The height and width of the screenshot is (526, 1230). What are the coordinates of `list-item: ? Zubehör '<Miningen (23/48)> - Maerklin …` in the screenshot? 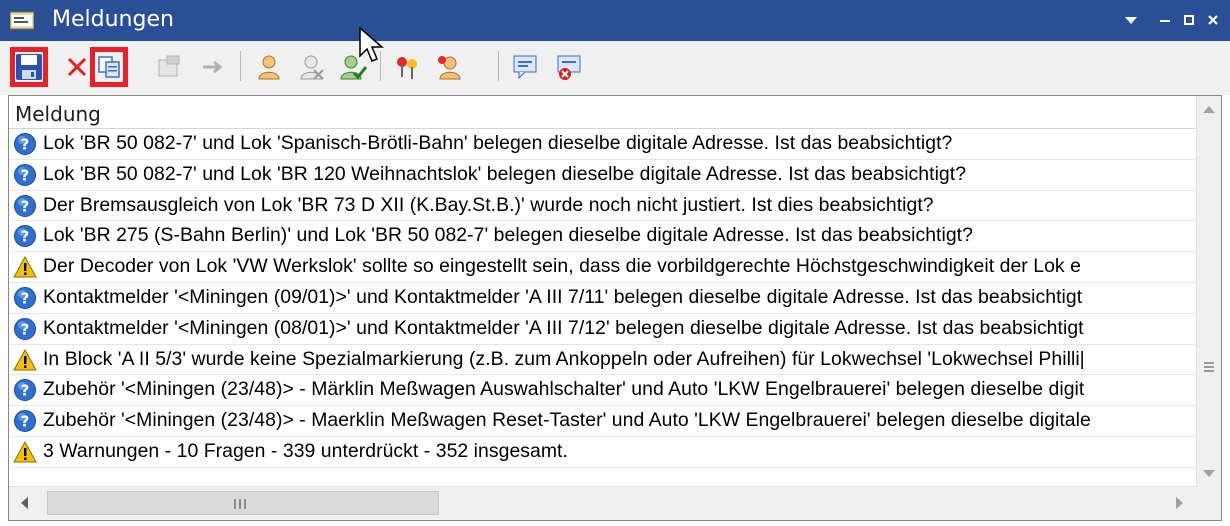 It's located at (603, 421).